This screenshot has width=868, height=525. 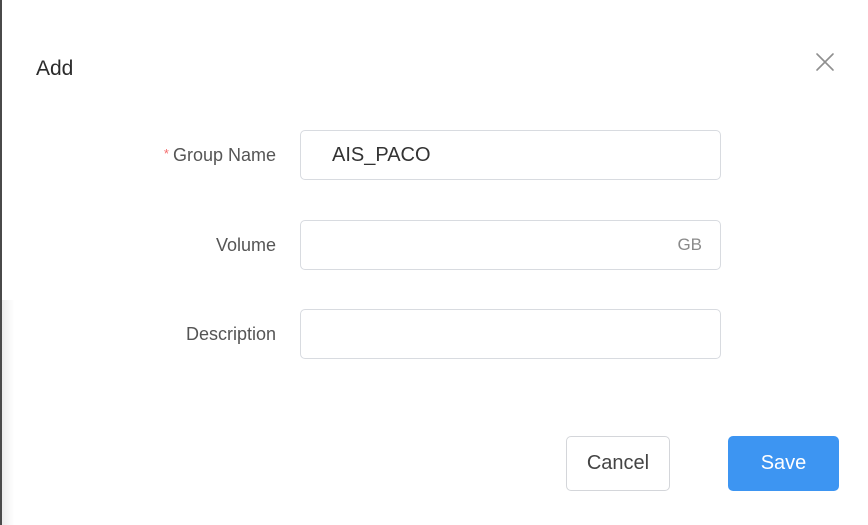 What do you see at coordinates (689, 244) in the screenshot?
I see `volume-unit-suffix: GB` at bounding box center [689, 244].